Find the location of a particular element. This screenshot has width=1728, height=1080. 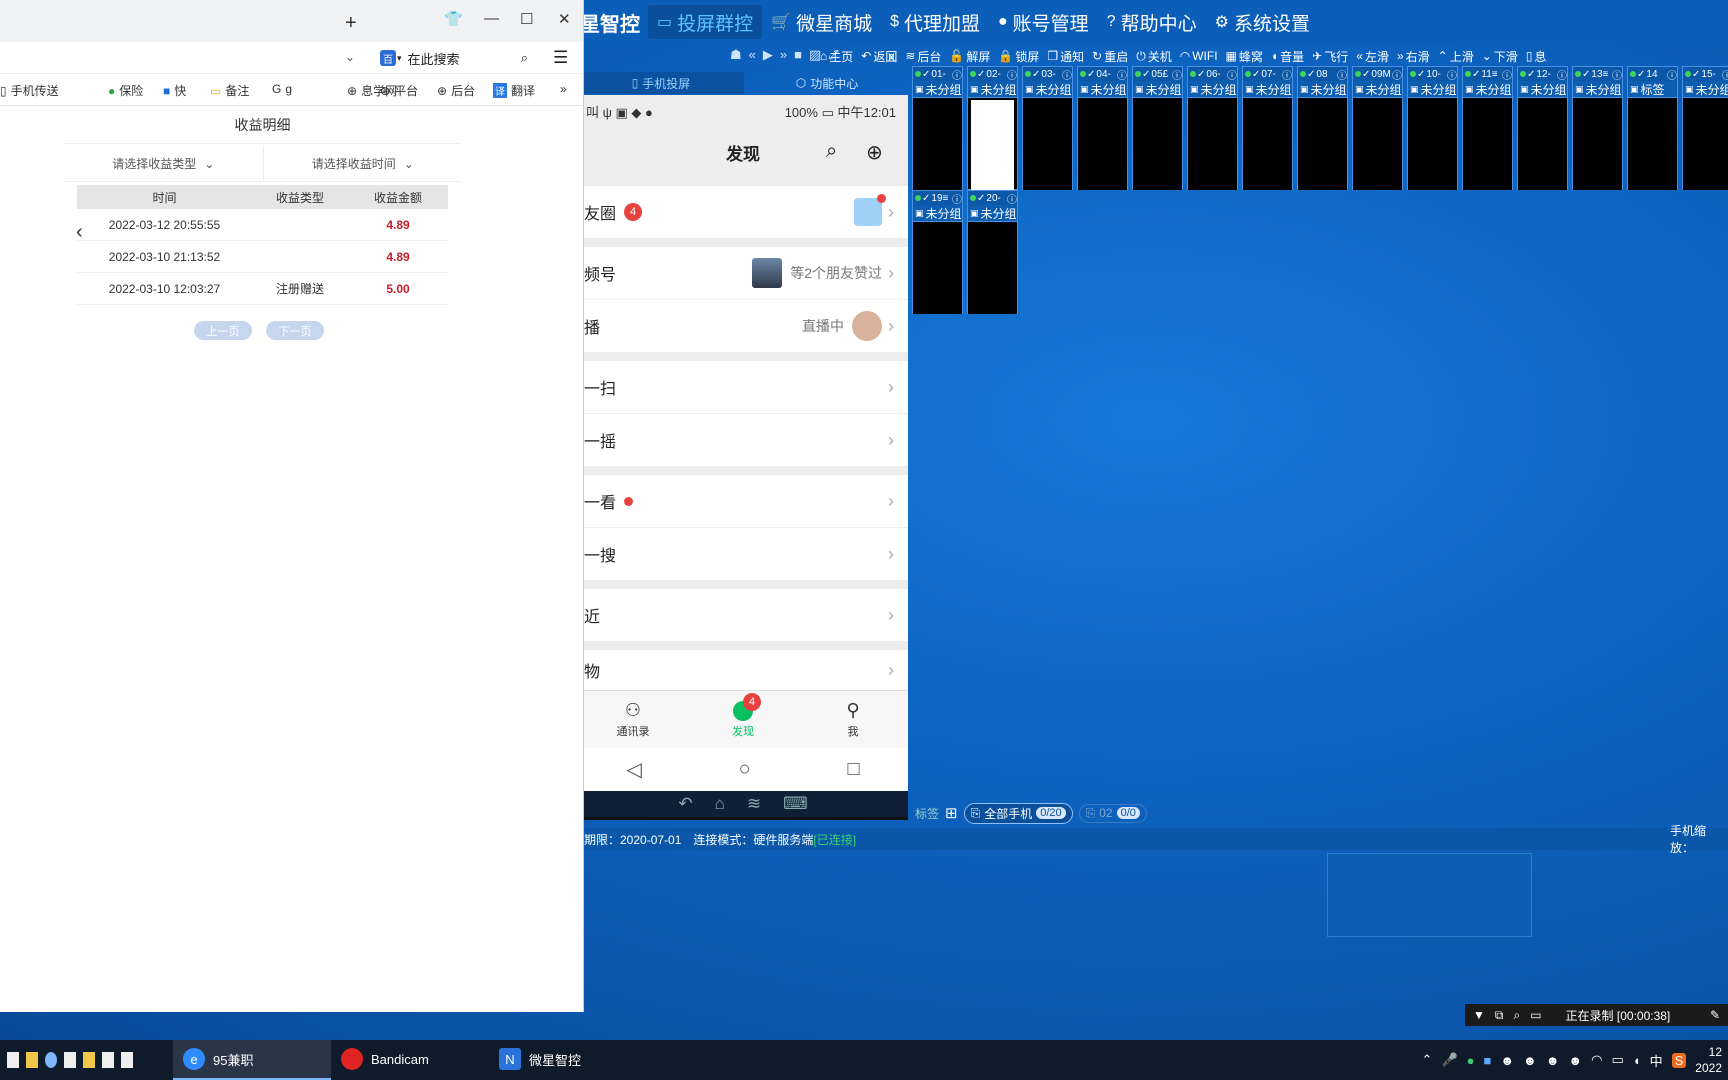

next-page-button: 下一页 is located at coordinates (295, 330).